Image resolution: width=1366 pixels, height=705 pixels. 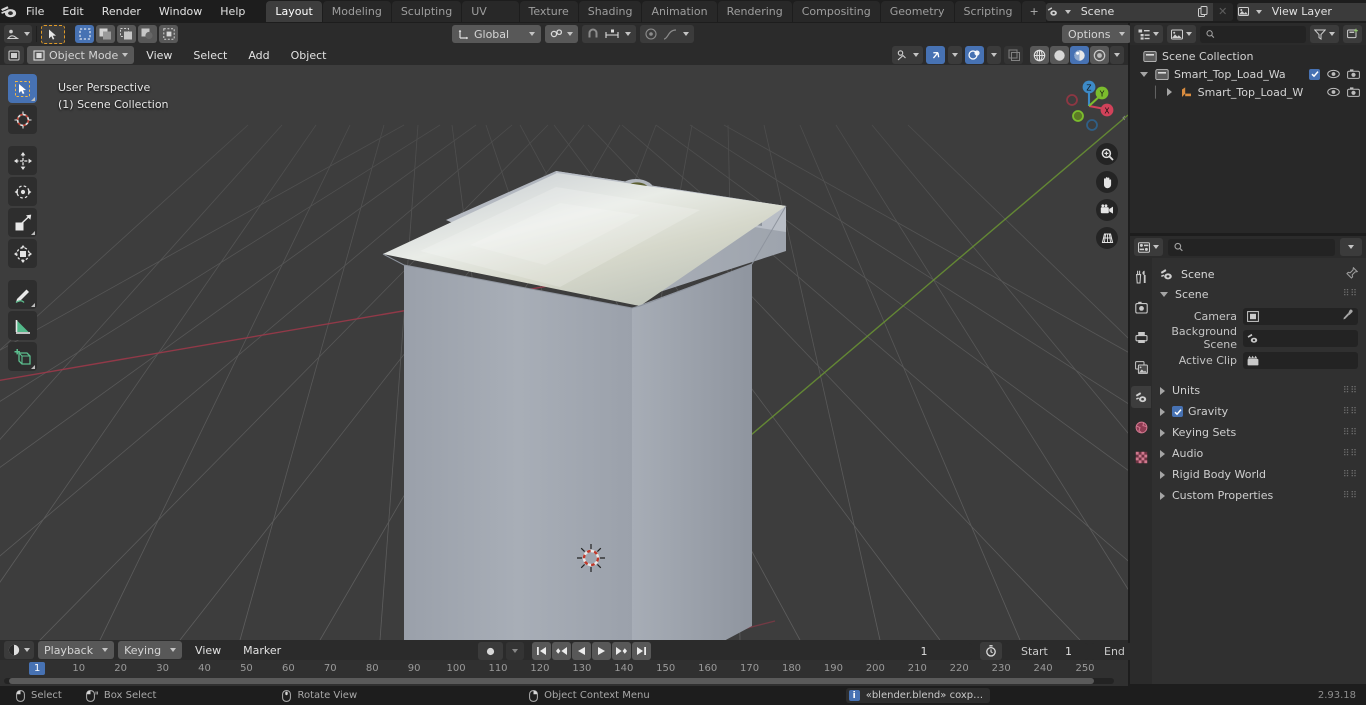 What do you see at coordinates (1141, 397) in the screenshot?
I see `properties-tab-scene` at bounding box center [1141, 397].